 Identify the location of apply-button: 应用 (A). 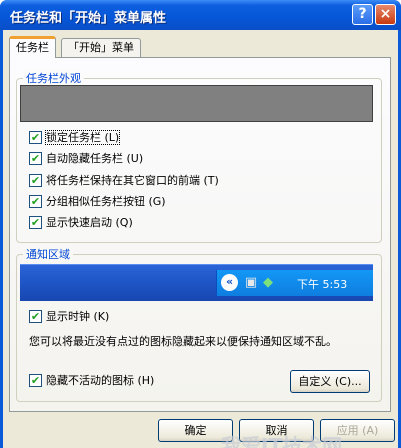
(357, 430).